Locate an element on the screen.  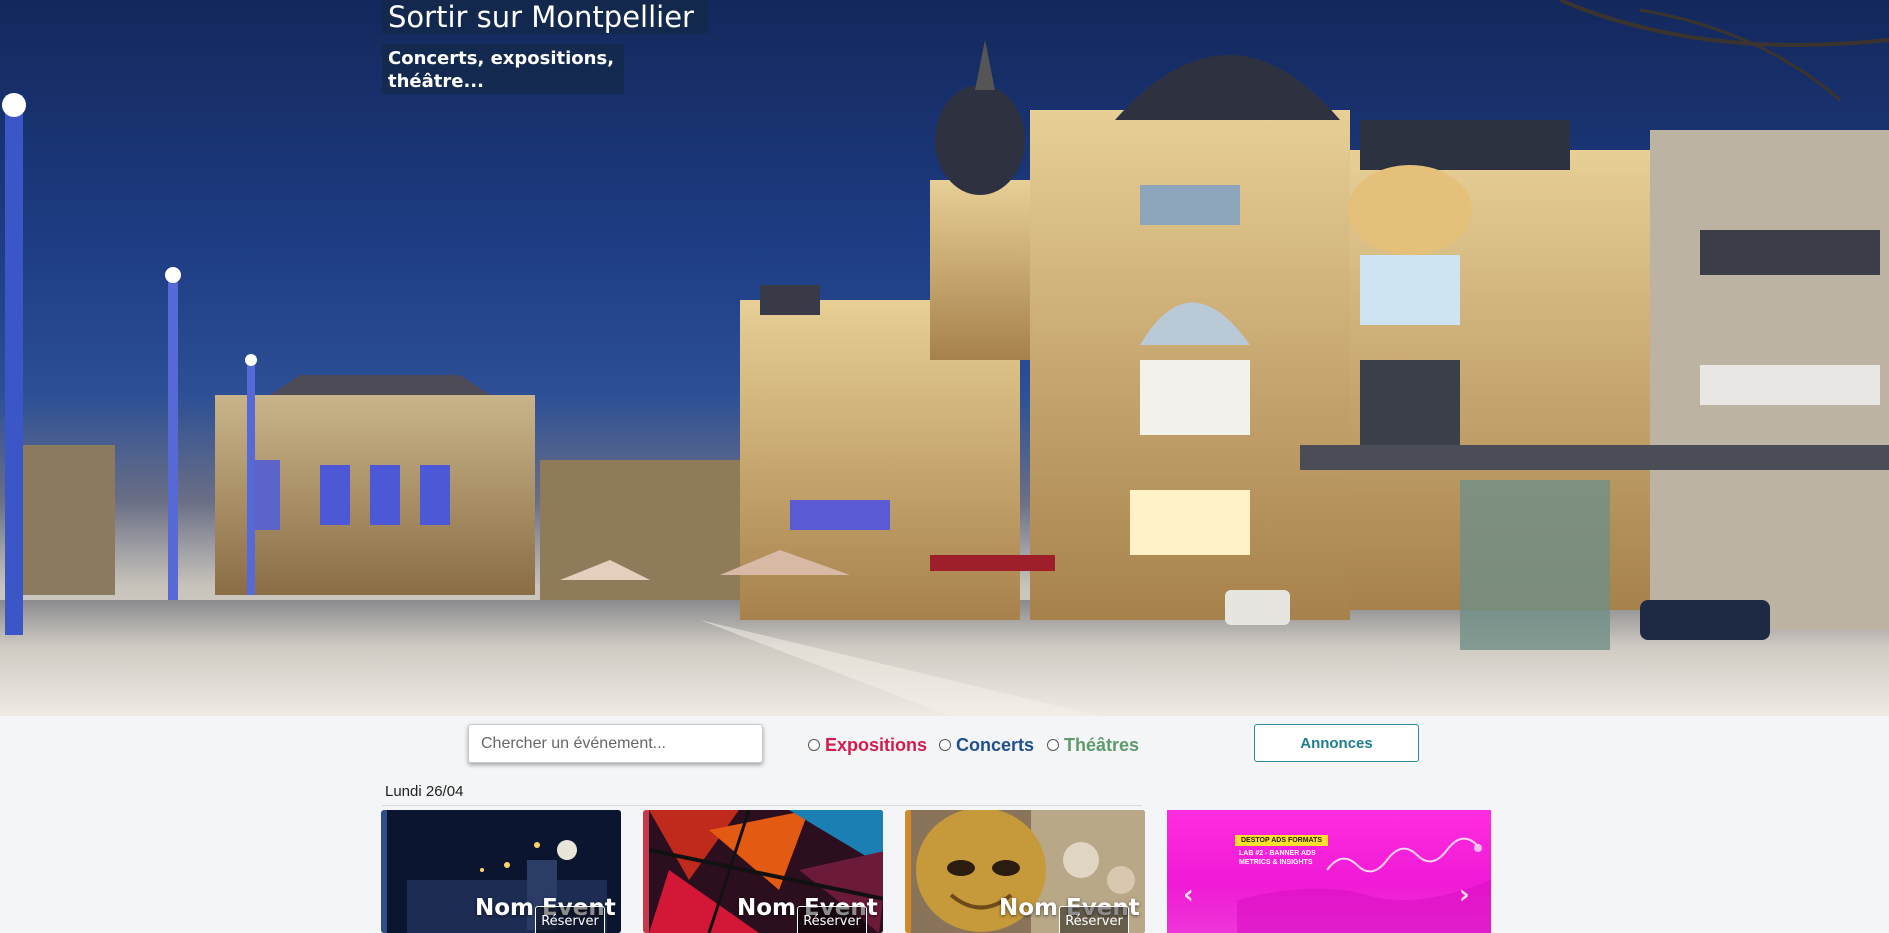
ad-wave-graphic is located at coordinates (1364, 885).